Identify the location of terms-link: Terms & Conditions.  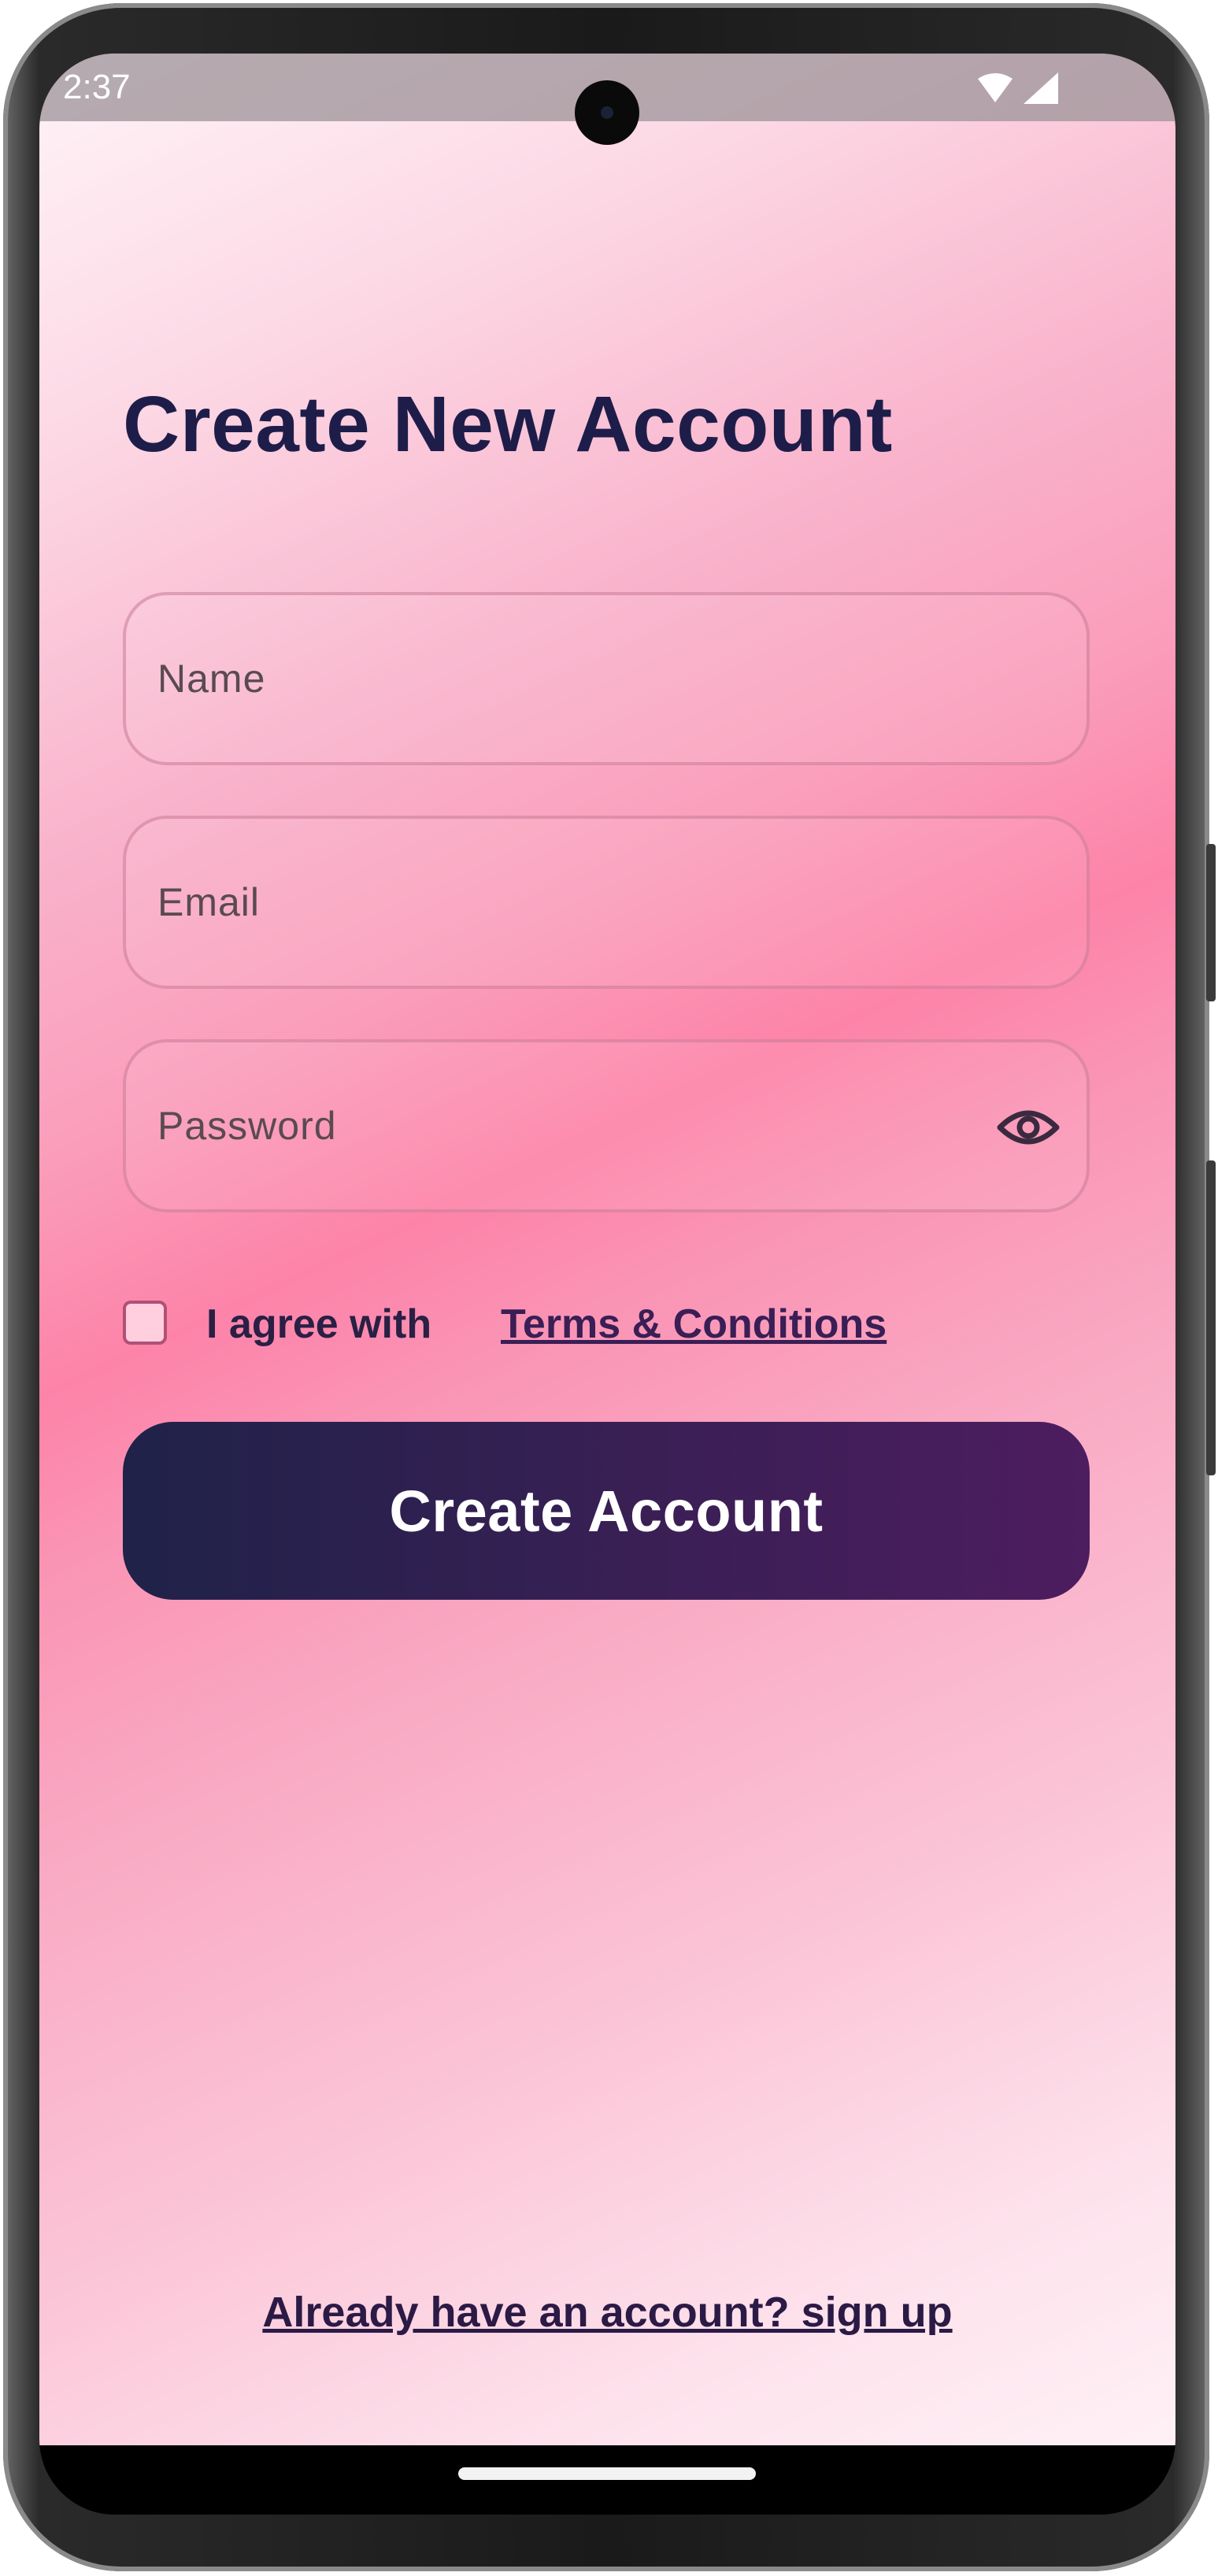
(694, 1324).